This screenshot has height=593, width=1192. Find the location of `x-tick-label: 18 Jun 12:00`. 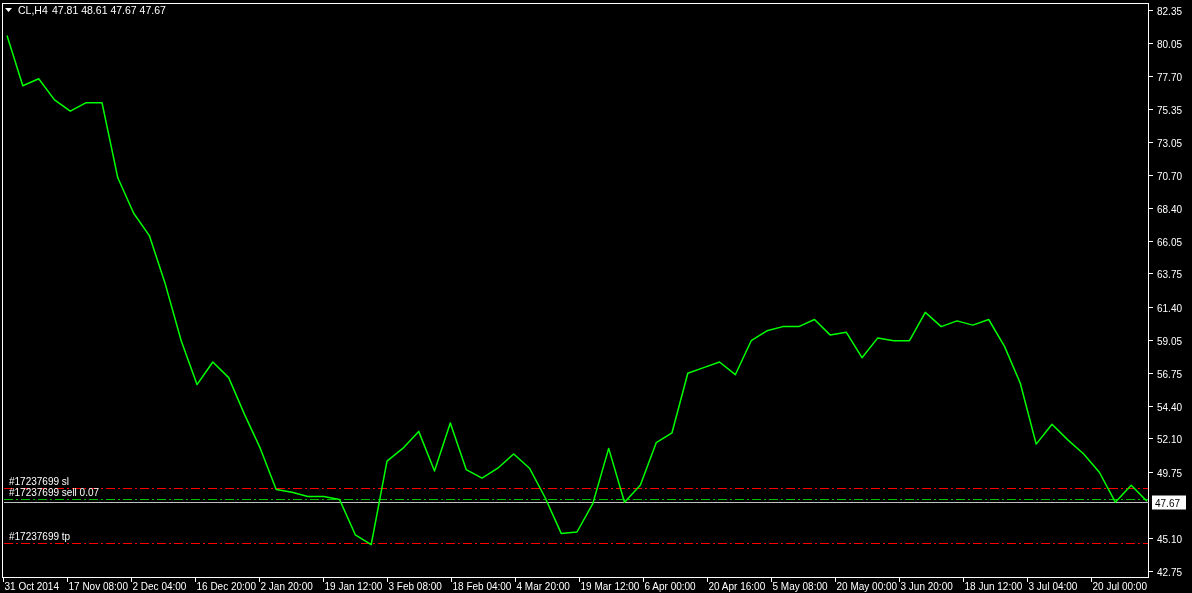

x-tick-label: 18 Jun 12:00 is located at coordinates (993, 586).